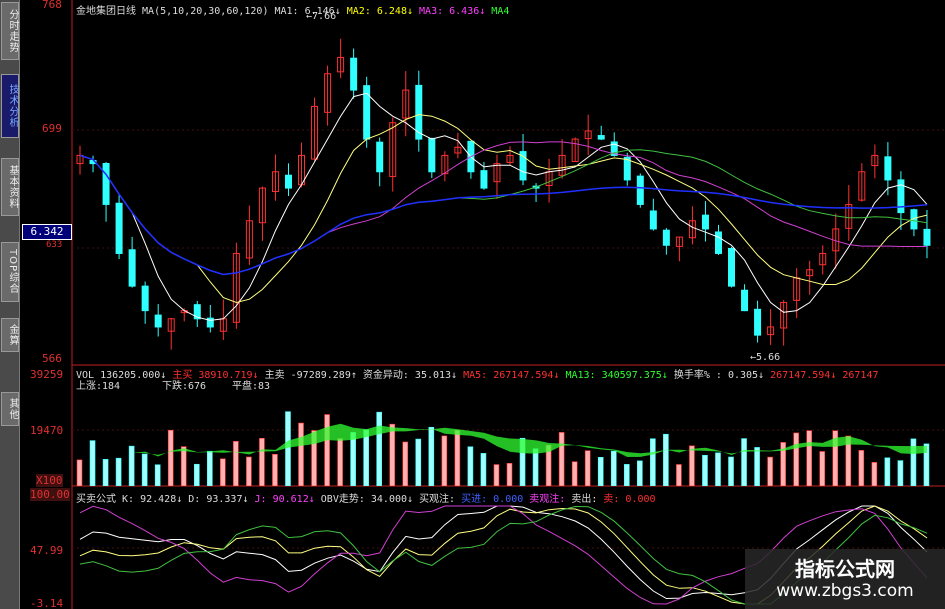  I want to click on watermark: 指标公式网 www.zbgs3.com, so click(845, 579).